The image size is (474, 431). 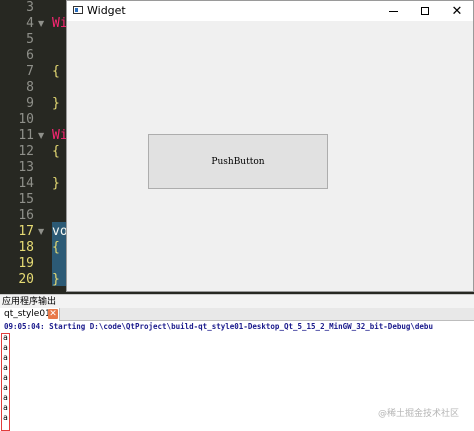 I want to click on line-number: 20, so click(x=26, y=279).